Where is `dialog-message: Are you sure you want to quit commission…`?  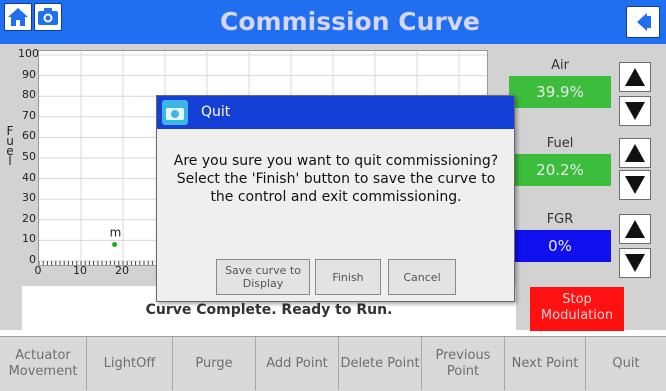 dialog-message: Are you sure you want to quit commission… is located at coordinates (336, 179).